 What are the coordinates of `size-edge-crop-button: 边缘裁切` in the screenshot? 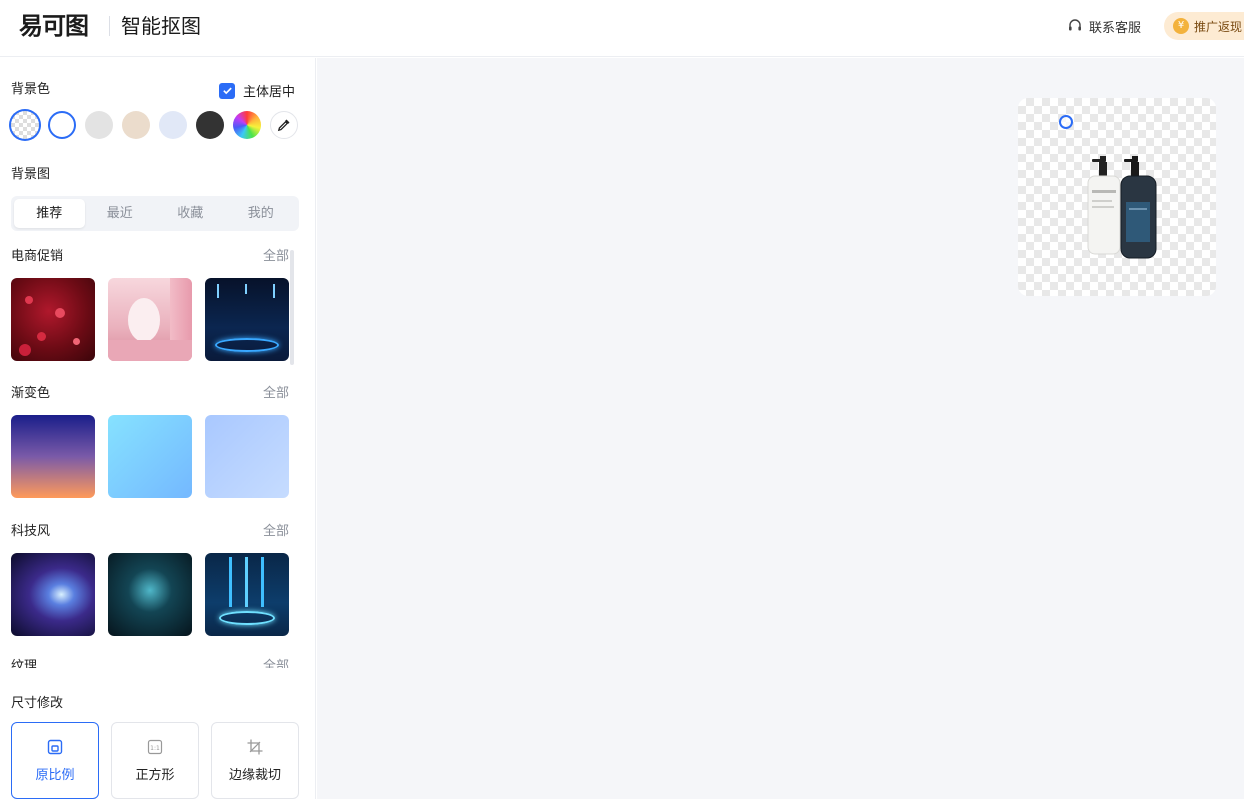 It's located at (255, 760).